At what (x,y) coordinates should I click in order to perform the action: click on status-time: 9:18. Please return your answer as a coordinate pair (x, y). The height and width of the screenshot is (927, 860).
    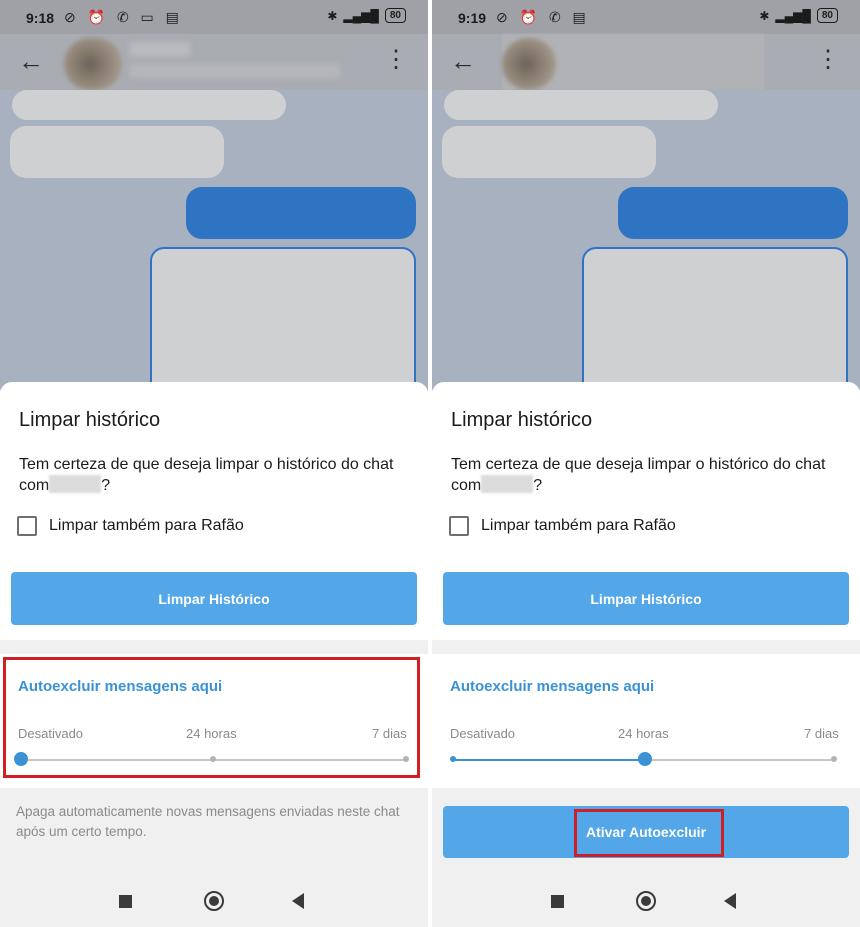
    Looking at the image, I should click on (40, 18).